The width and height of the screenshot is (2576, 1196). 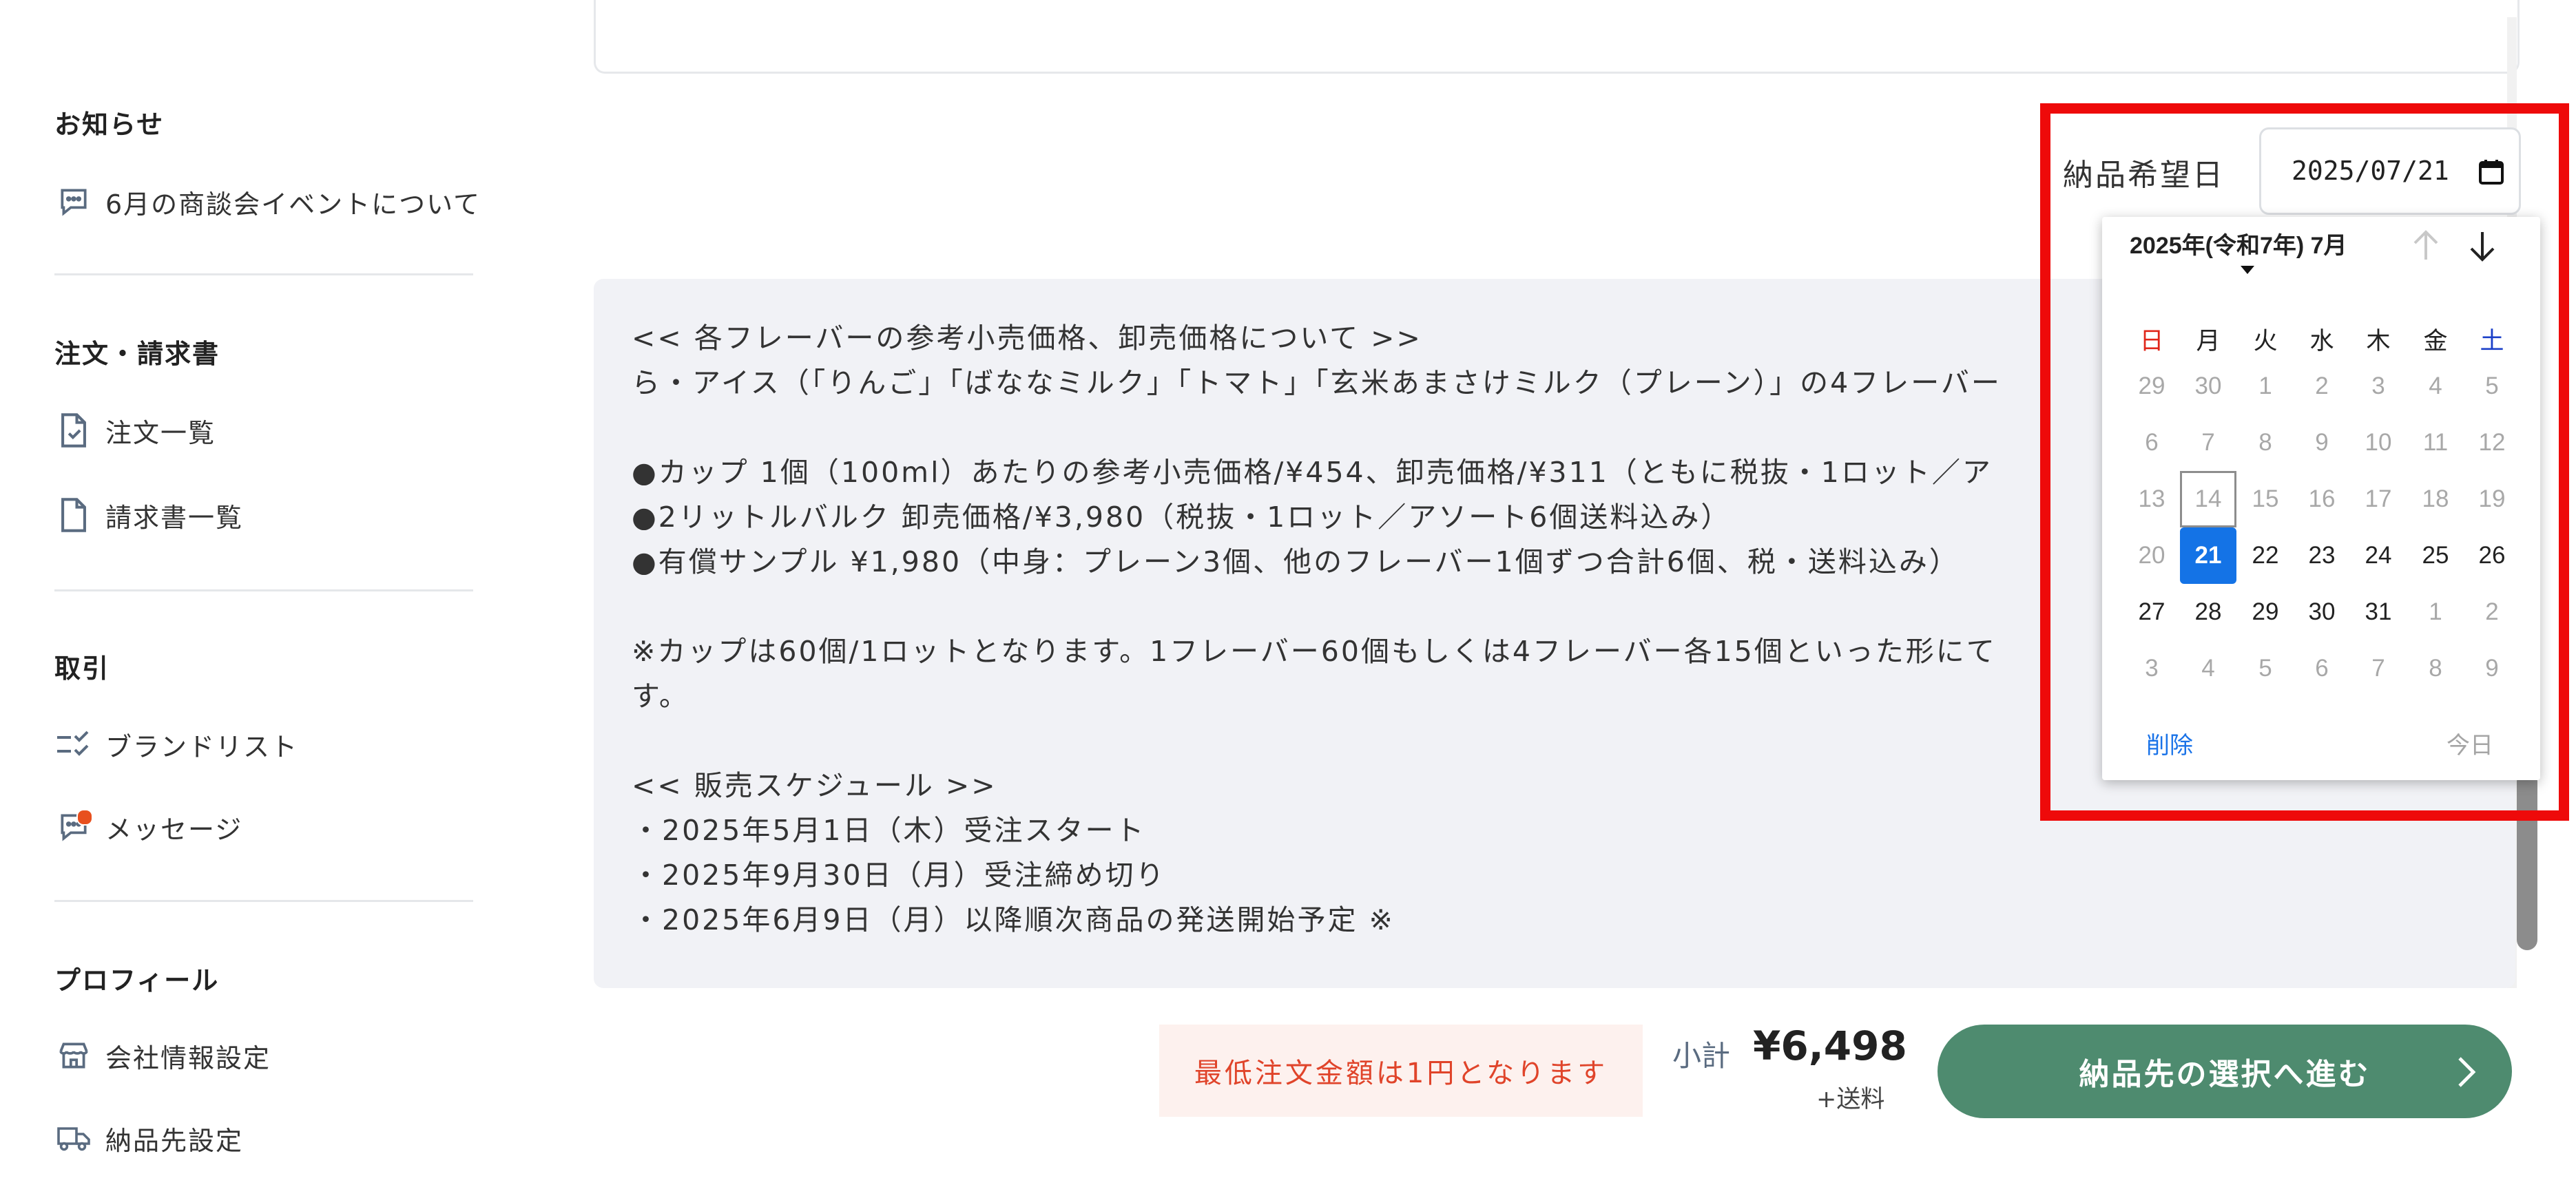 What do you see at coordinates (1701, 1056) in the screenshot?
I see `subtotal-label: 小計` at bounding box center [1701, 1056].